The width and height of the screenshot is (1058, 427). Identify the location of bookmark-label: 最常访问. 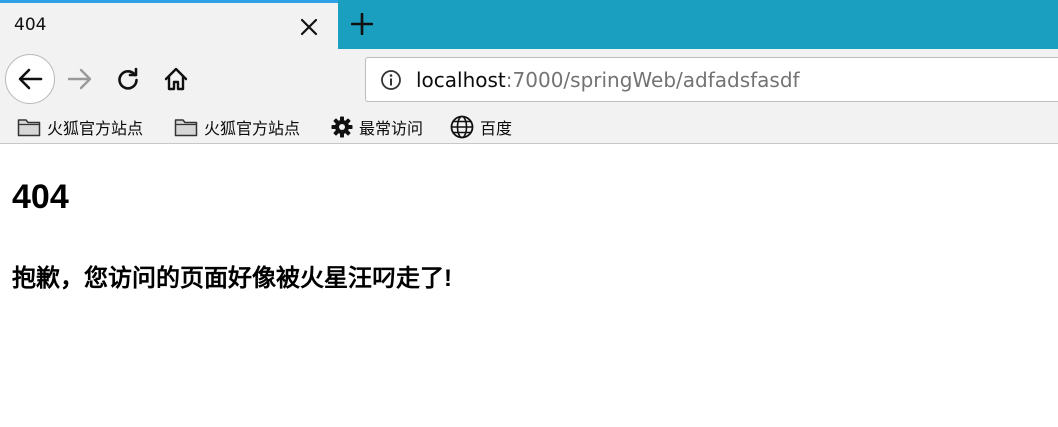
(391, 128).